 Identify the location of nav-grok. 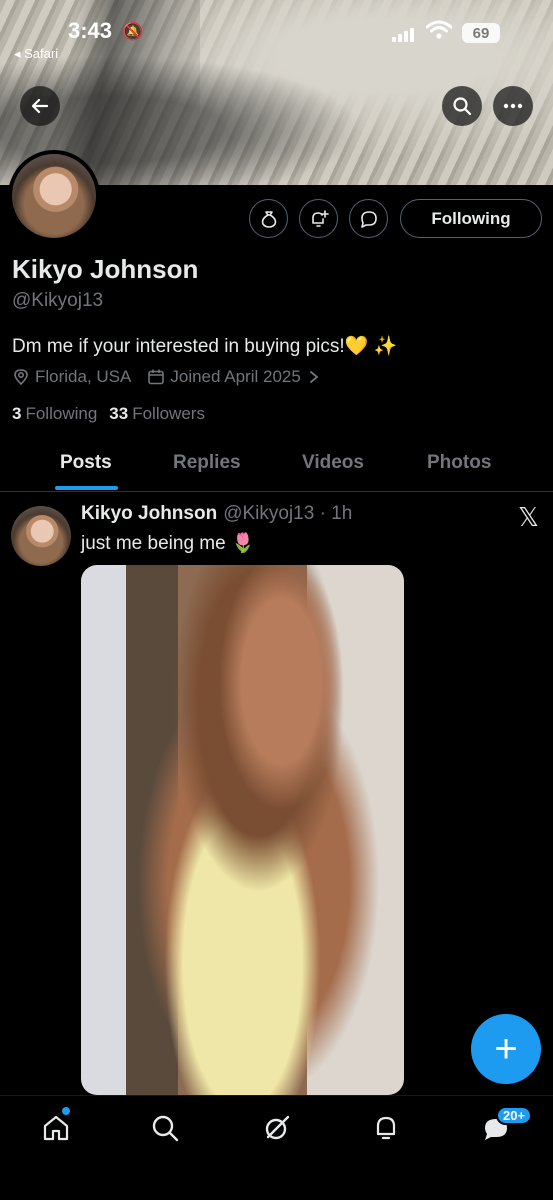
(277, 1128).